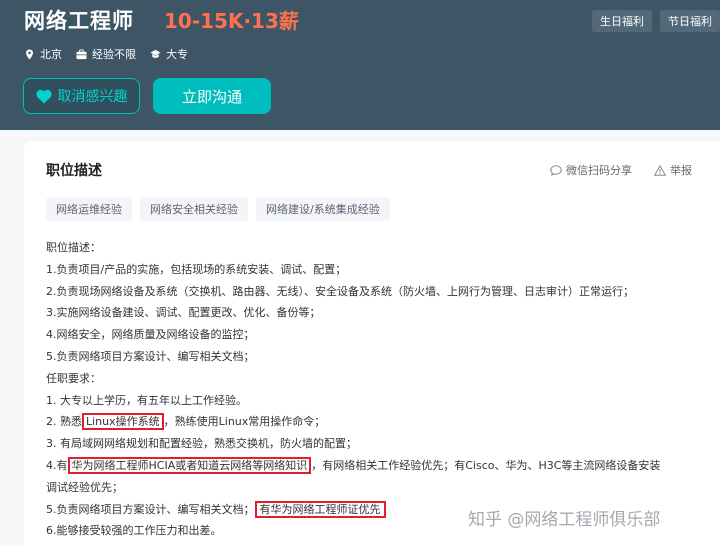  Describe the element at coordinates (81, 53) in the screenshot. I see `briefcase-icon` at that location.